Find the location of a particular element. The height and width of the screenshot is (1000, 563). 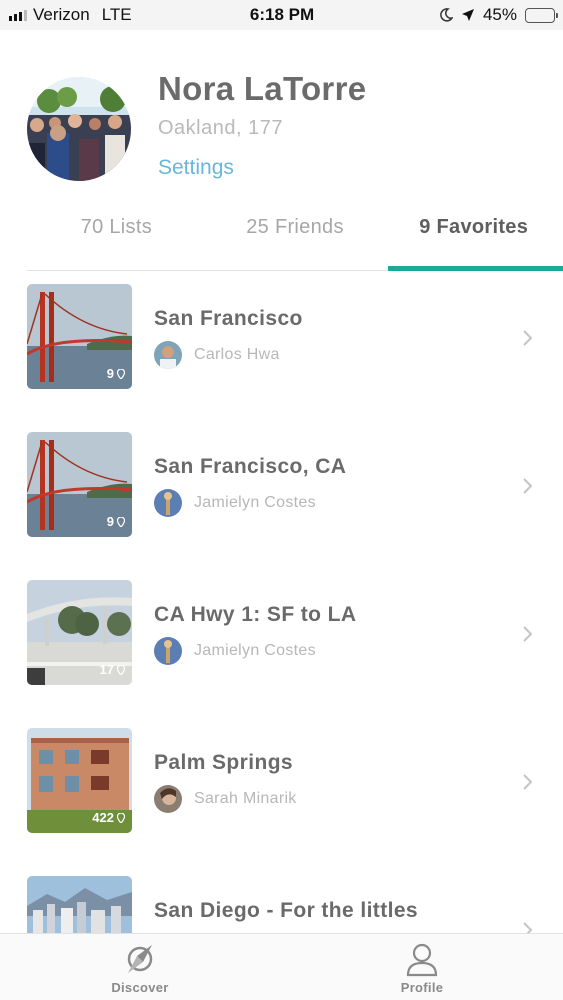

tab-lists: 70 Lists is located at coordinates (116, 237).